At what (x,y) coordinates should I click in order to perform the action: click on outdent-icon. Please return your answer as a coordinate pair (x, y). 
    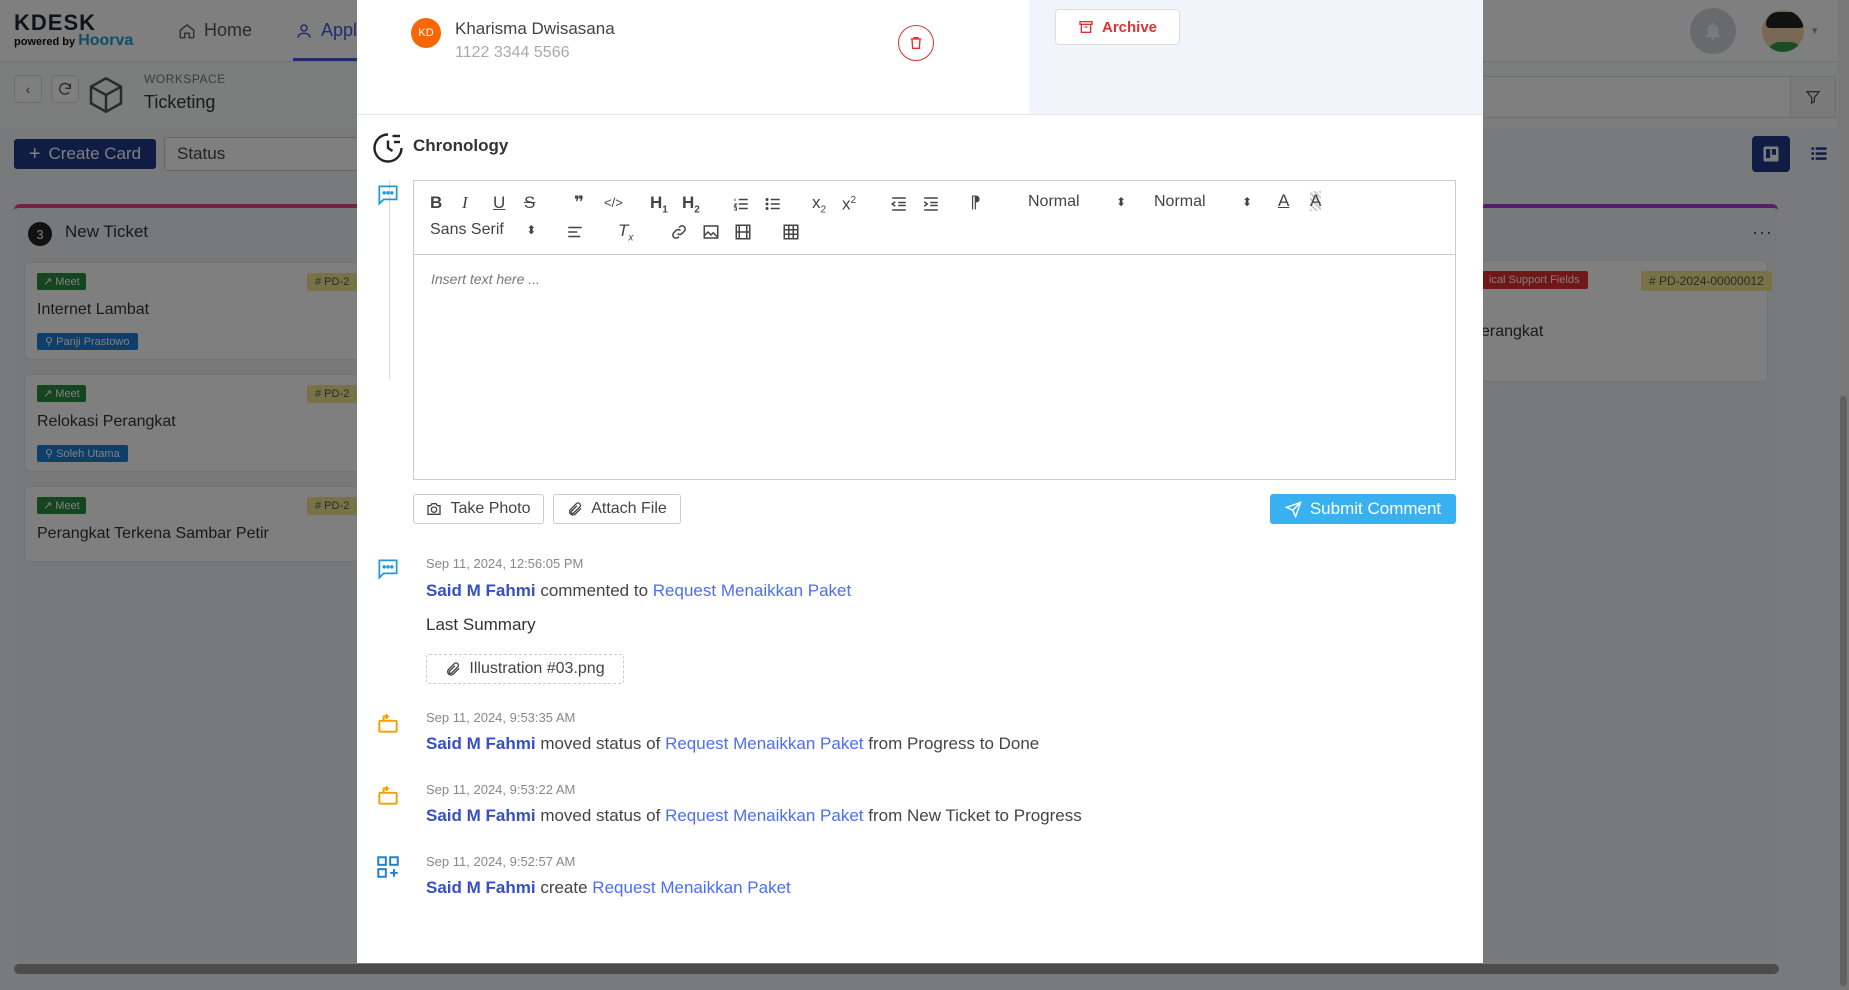
    Looking at the image, I should click on (899, 204).